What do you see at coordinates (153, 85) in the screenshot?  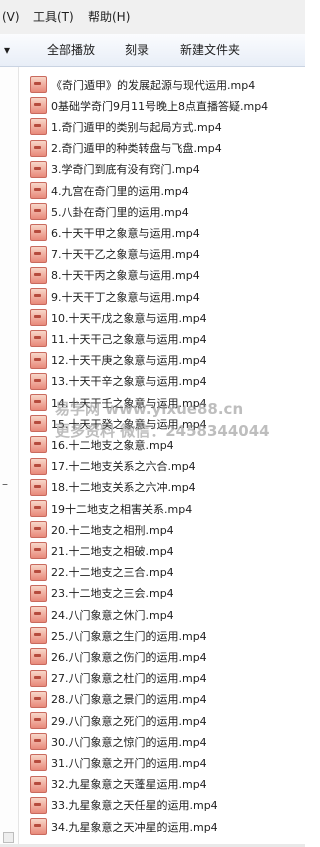 I see `file-name: 《奇门遁甲》的发展起源与现代运用.mp4` at bounding box center [153, 85].